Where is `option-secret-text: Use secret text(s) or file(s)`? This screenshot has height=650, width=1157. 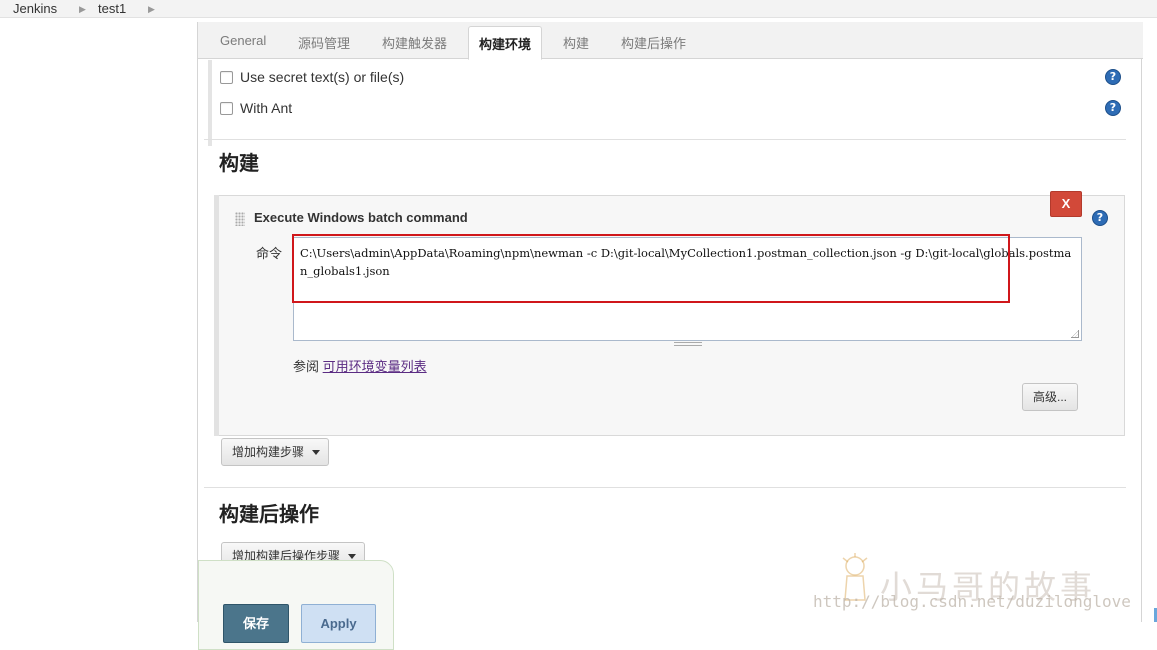 option-secret-text: Use secret text(s) or file(s) is located at coordinates (312, 77).